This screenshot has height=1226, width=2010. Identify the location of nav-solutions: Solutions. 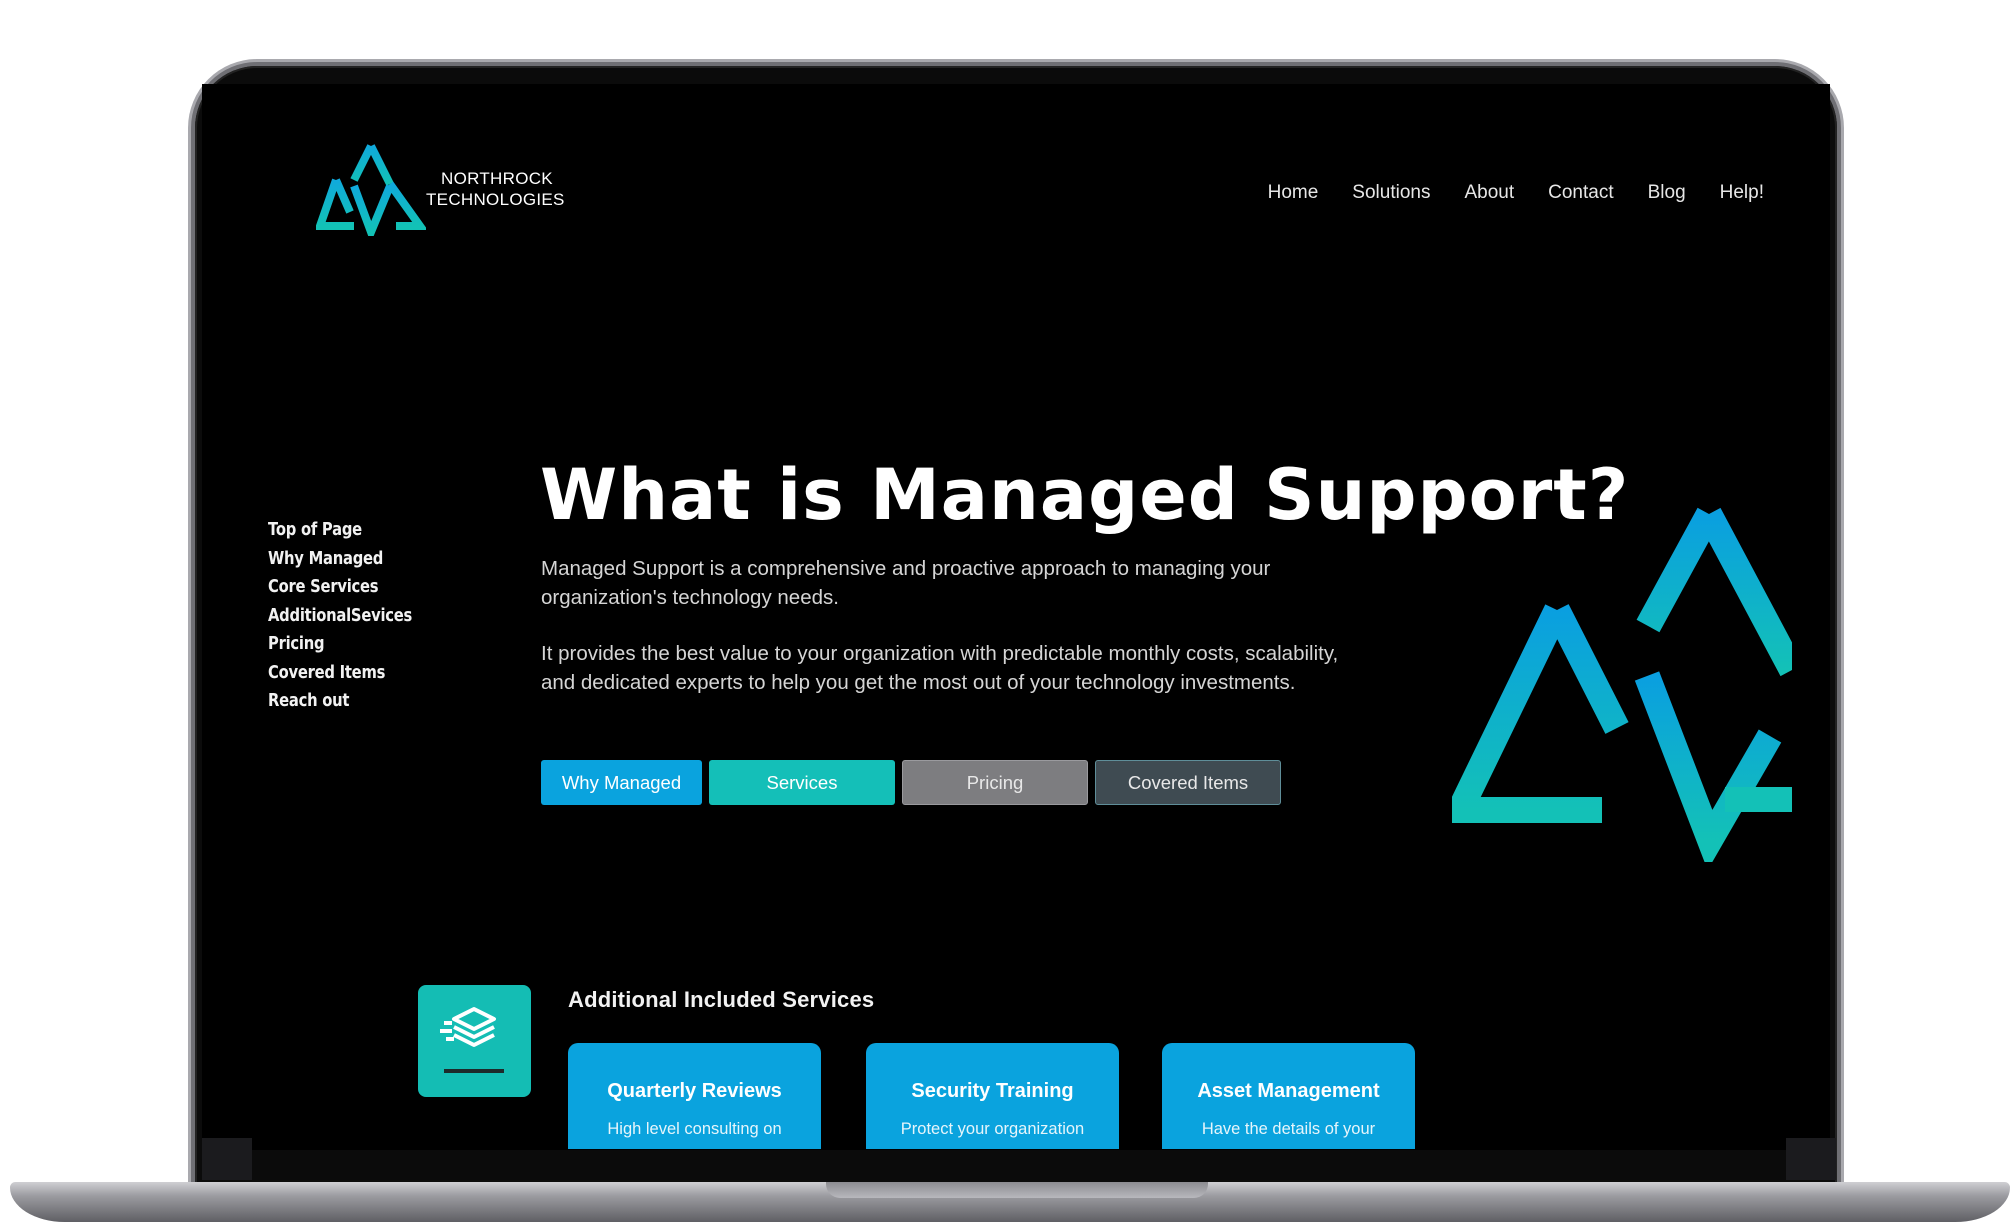
(1391, 193).